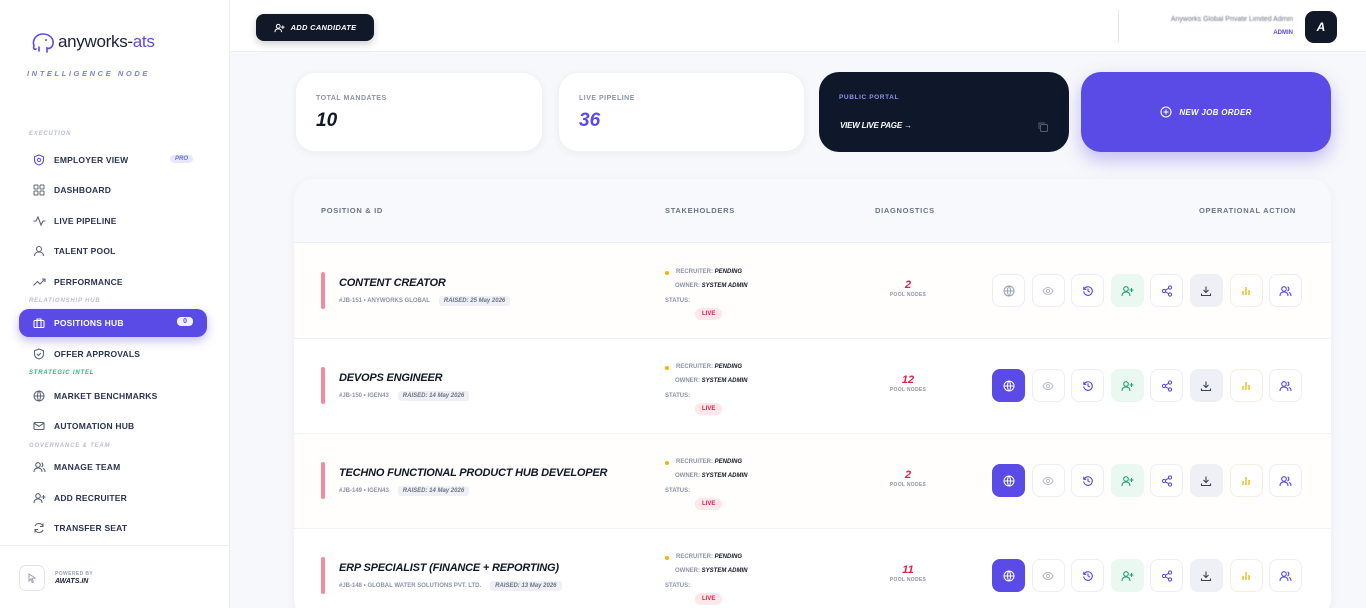 The image size is (1366, 608). Describe the element at coordinates (113, 323) in the screenshot. I see `sidebar-item-positions-hub: POSITIONS HUB 0` at that location.